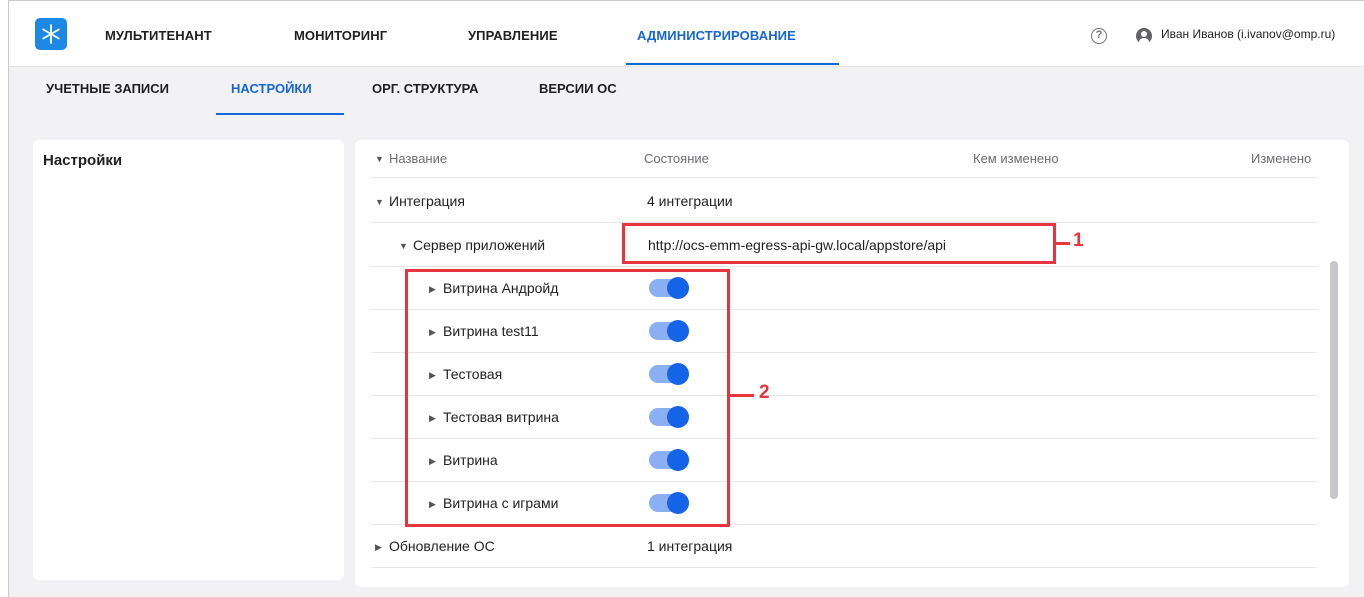 The height and width of the screenshot is (597, 1364). I want to click on sidebar-title: Настройки, so click(83, 160).